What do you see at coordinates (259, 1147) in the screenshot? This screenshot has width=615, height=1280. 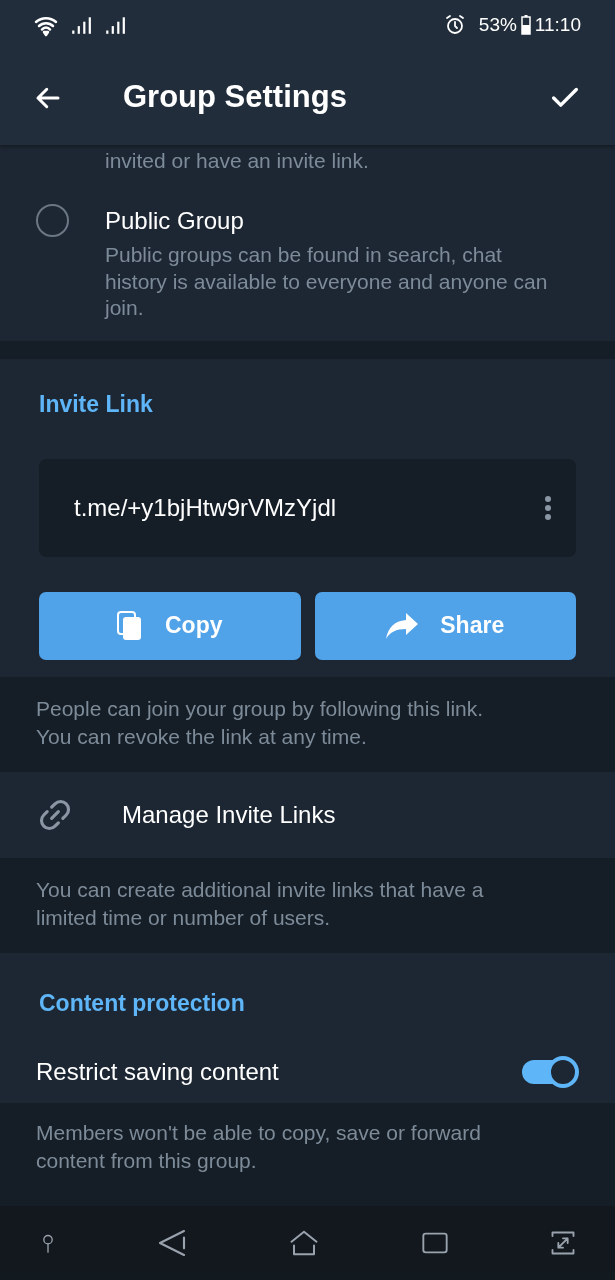 I see `help-text: Members won't be able to copy, save or forward content from this group.` at bounding box center [259, 1147].